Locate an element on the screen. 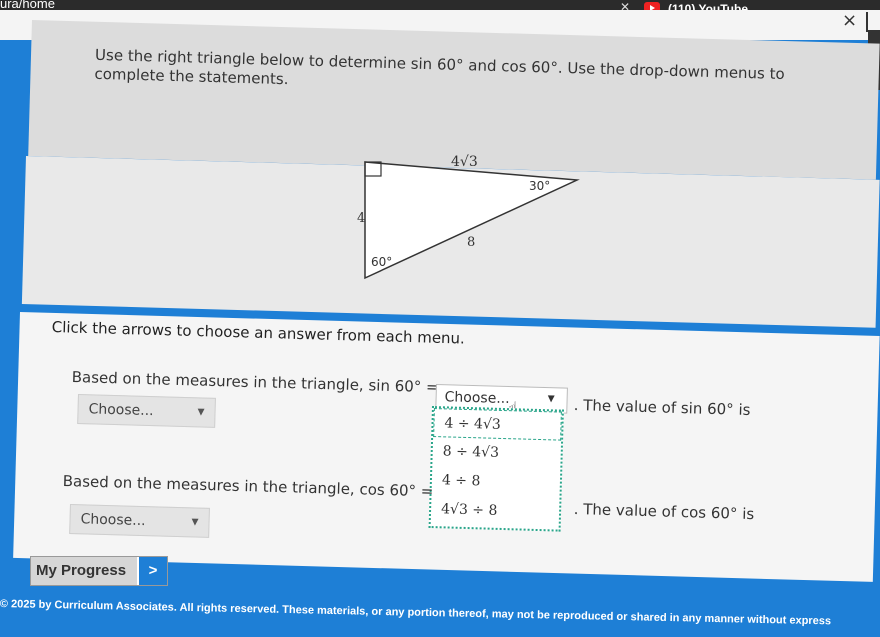 Image resolution: width=880 pixels, height=637 pixels. close-icon: × is located at coordinates (849, 20).